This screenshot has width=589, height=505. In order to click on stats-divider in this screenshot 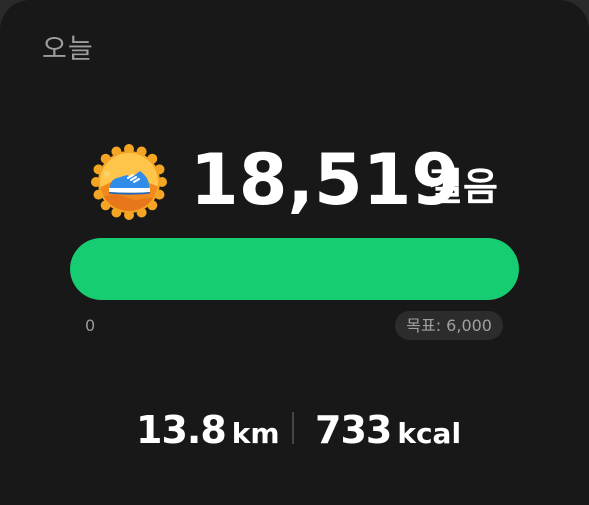, I will do `click(293, 428)`.